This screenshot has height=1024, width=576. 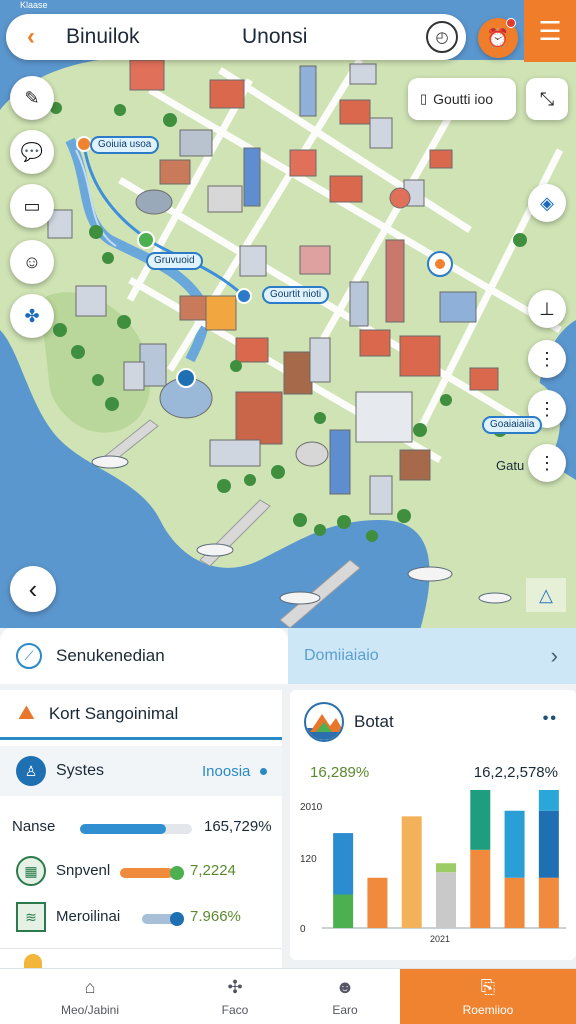 I want to click on stats-card-title: Kort Sangoinimal, so click(x=113, y=713).